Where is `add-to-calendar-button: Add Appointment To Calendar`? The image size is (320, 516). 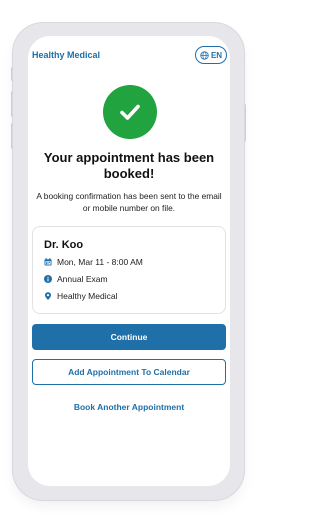
add-to-calendar-button: Add Appointment To Calendar is located at coordinates (129, 372).